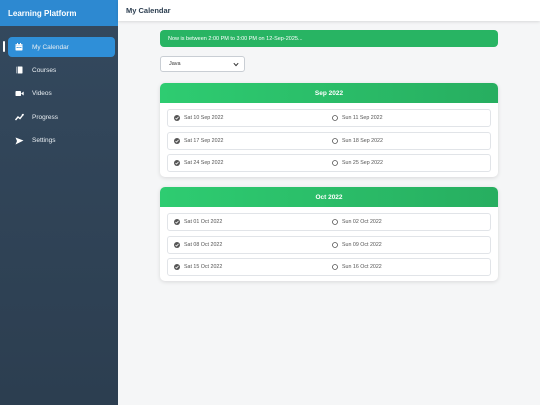 This screenshot has width=540, height=405. Describe the element at coordinates (248, 222) in the screenshot. I see `day-option: Sat 01 Oct 2022` at that location.